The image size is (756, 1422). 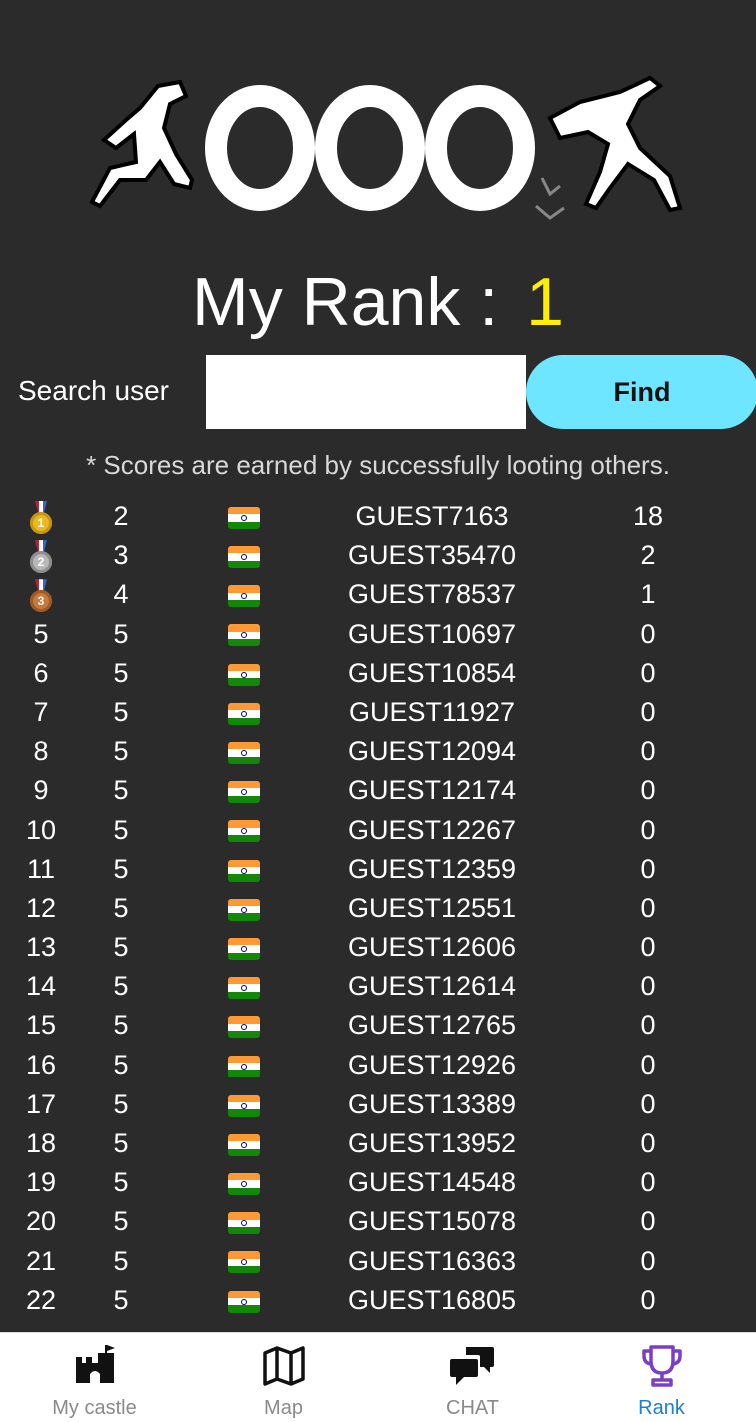 I want to click on ranking-row: 8 5 GUEST12094 0, so click(x=378, y=751).